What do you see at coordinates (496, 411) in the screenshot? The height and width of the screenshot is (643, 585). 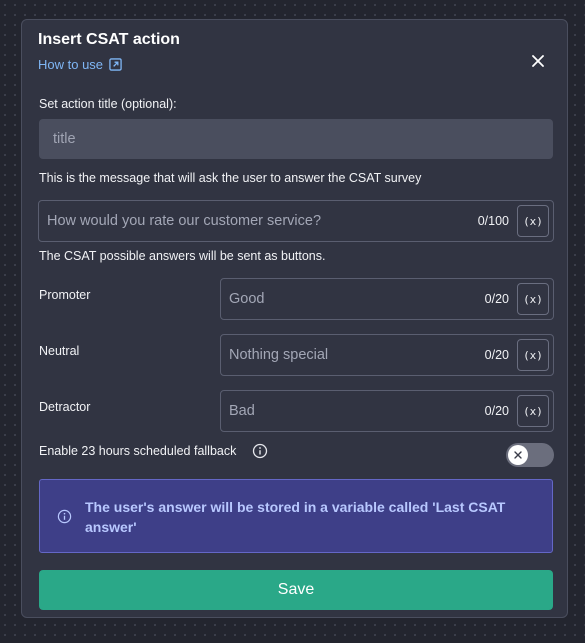 I see `detractor-char-count: 0/20` at bounding box center [496, 411].